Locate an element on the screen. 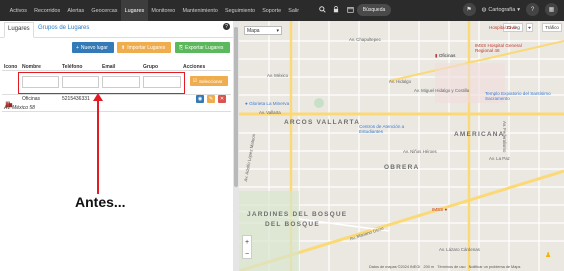 This screenshot has height=271, width=564. zoom-control: + − is located at coordinates (247, 247).